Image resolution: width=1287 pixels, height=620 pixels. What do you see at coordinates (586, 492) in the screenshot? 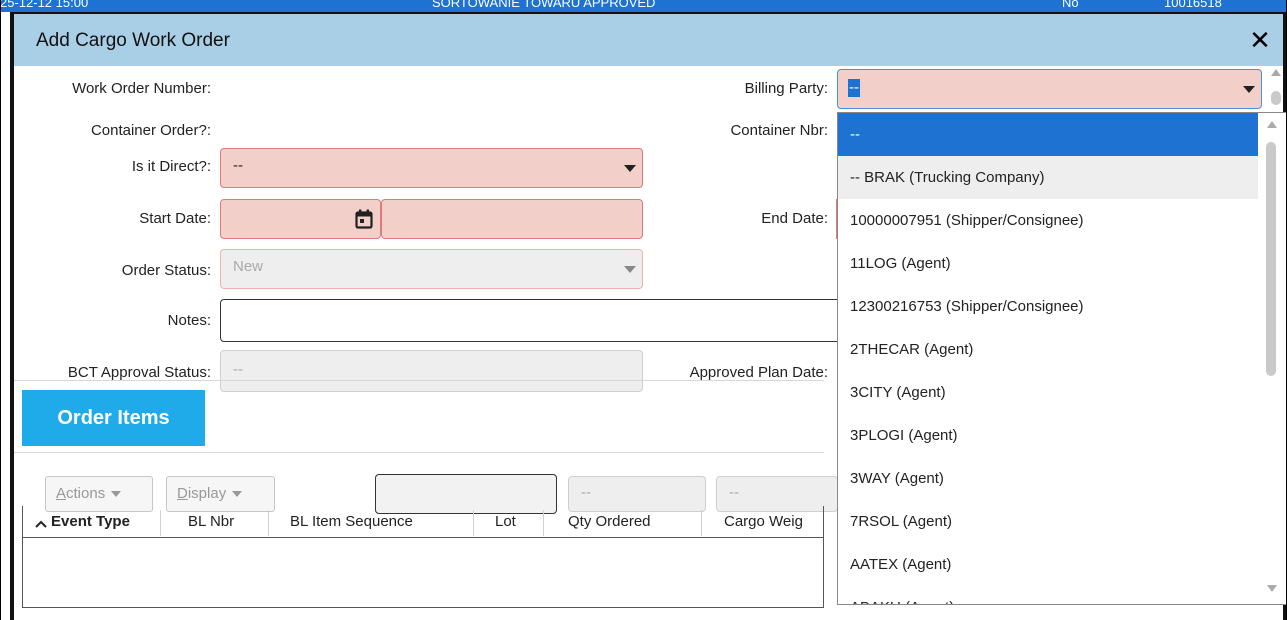
I see `filter-select-2-value: --` at bounding box center [586, 492].